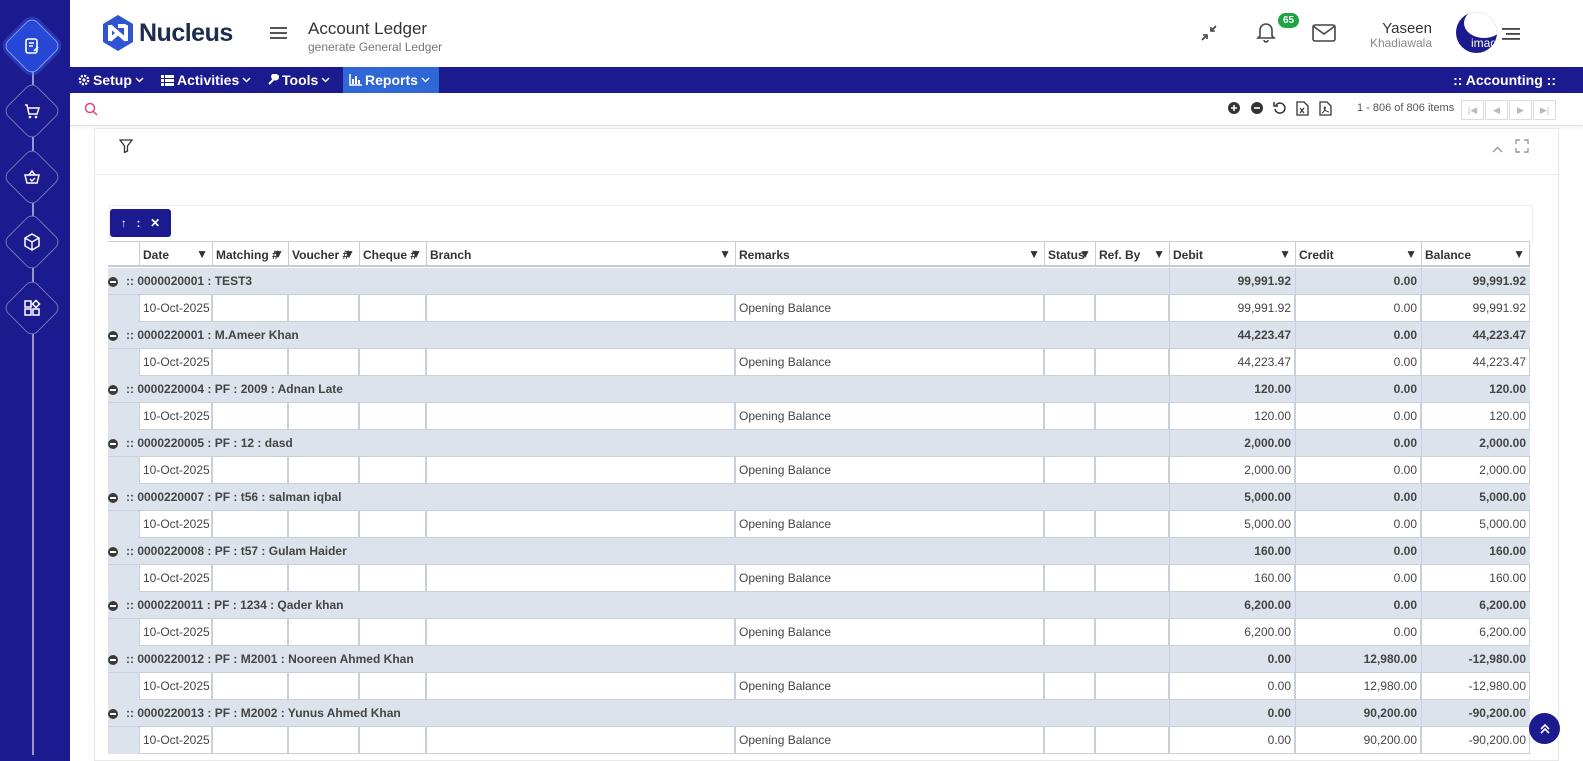 The image size is (1583, 761). I want to click on panel-collapse-button, so click(1497, 149).